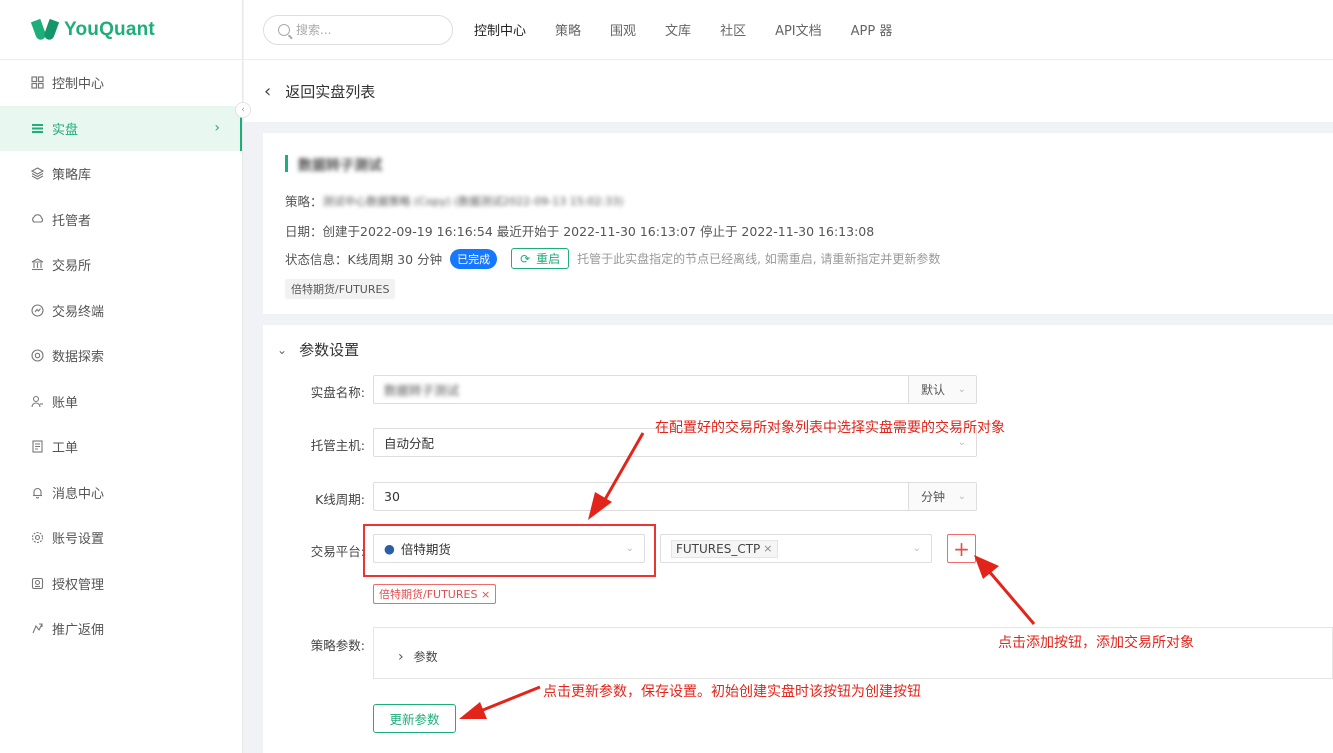 The image size is (1333, 753). What do you see at coordinates (389, 548) in the screenshot?
I see `exchange-logo-icon: ●` at bounding box center [389, 548].